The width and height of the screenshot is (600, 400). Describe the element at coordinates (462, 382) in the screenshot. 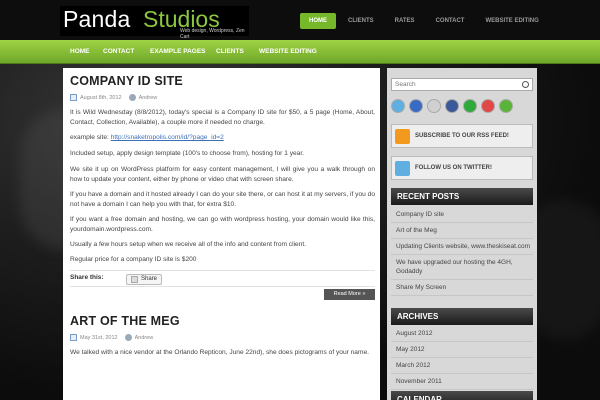

I see `archive-link: November 2011` at that location.